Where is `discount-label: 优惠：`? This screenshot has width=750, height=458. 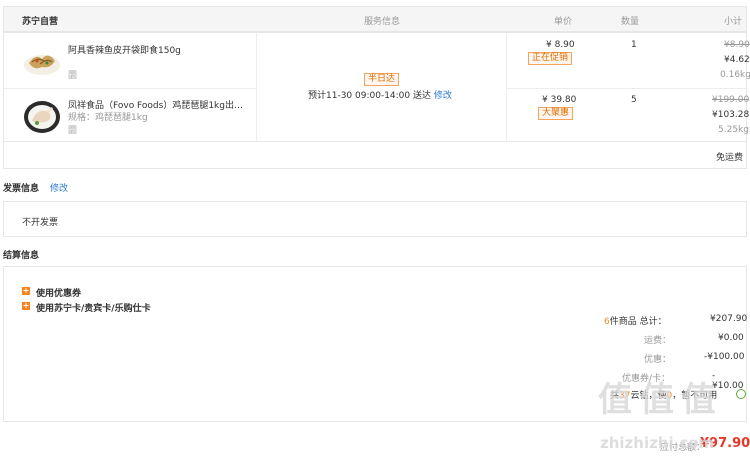 discount-label: 优惠： is located at coordinates (658, 360).